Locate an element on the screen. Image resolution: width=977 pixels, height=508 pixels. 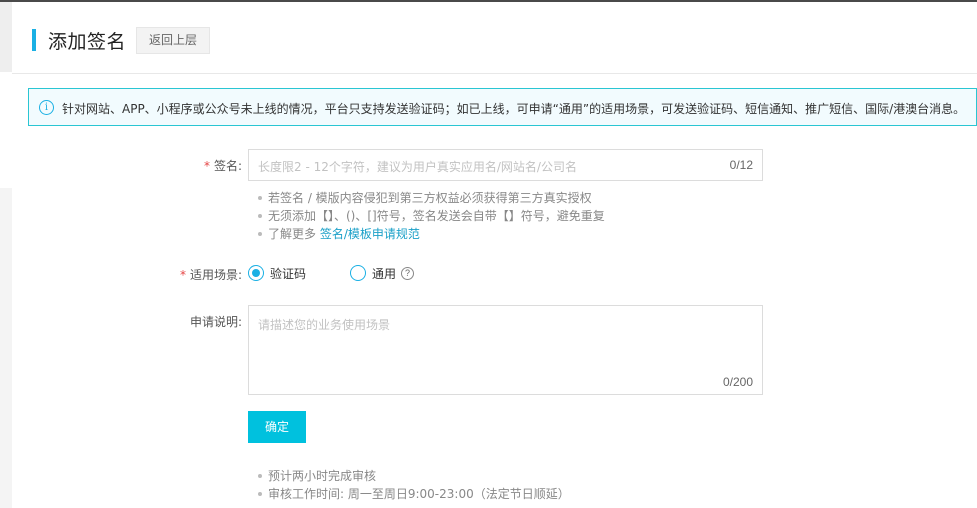
side-panel-edge-lower is located at coordinates (6, 348).